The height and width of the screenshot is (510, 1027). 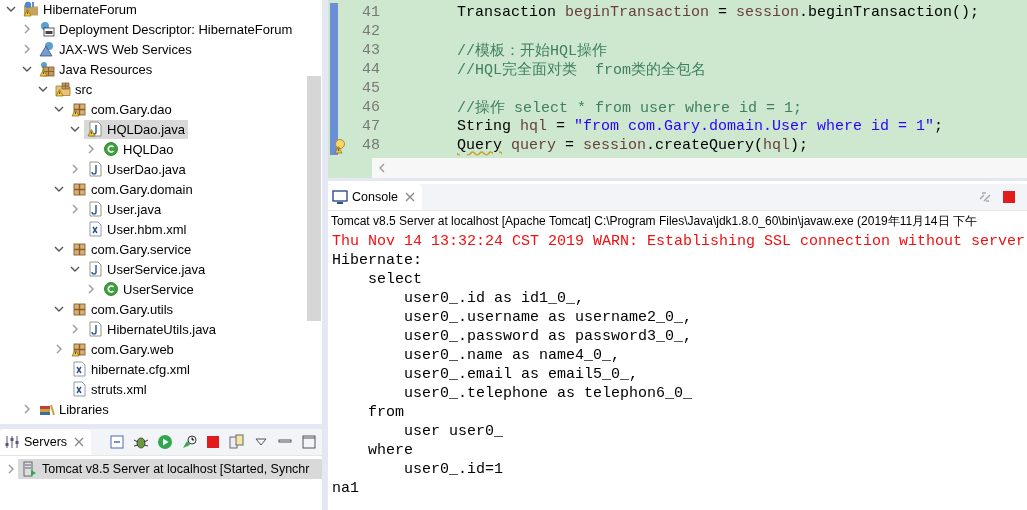 I want to click on line-number: 43, so click(x=371, y=50).